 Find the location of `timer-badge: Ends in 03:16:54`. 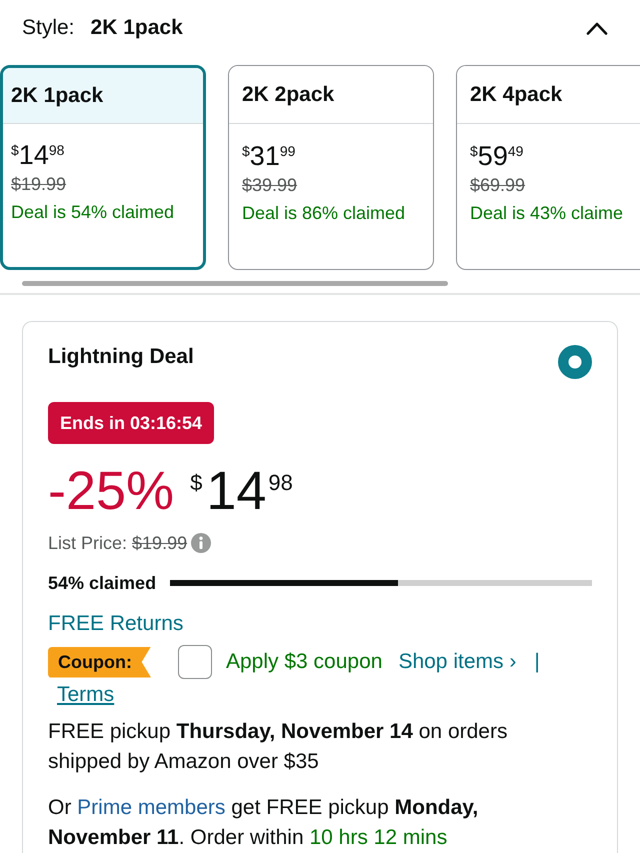

timer-badge: Ends in 03:16:54 is located at coordinates (131, 423).